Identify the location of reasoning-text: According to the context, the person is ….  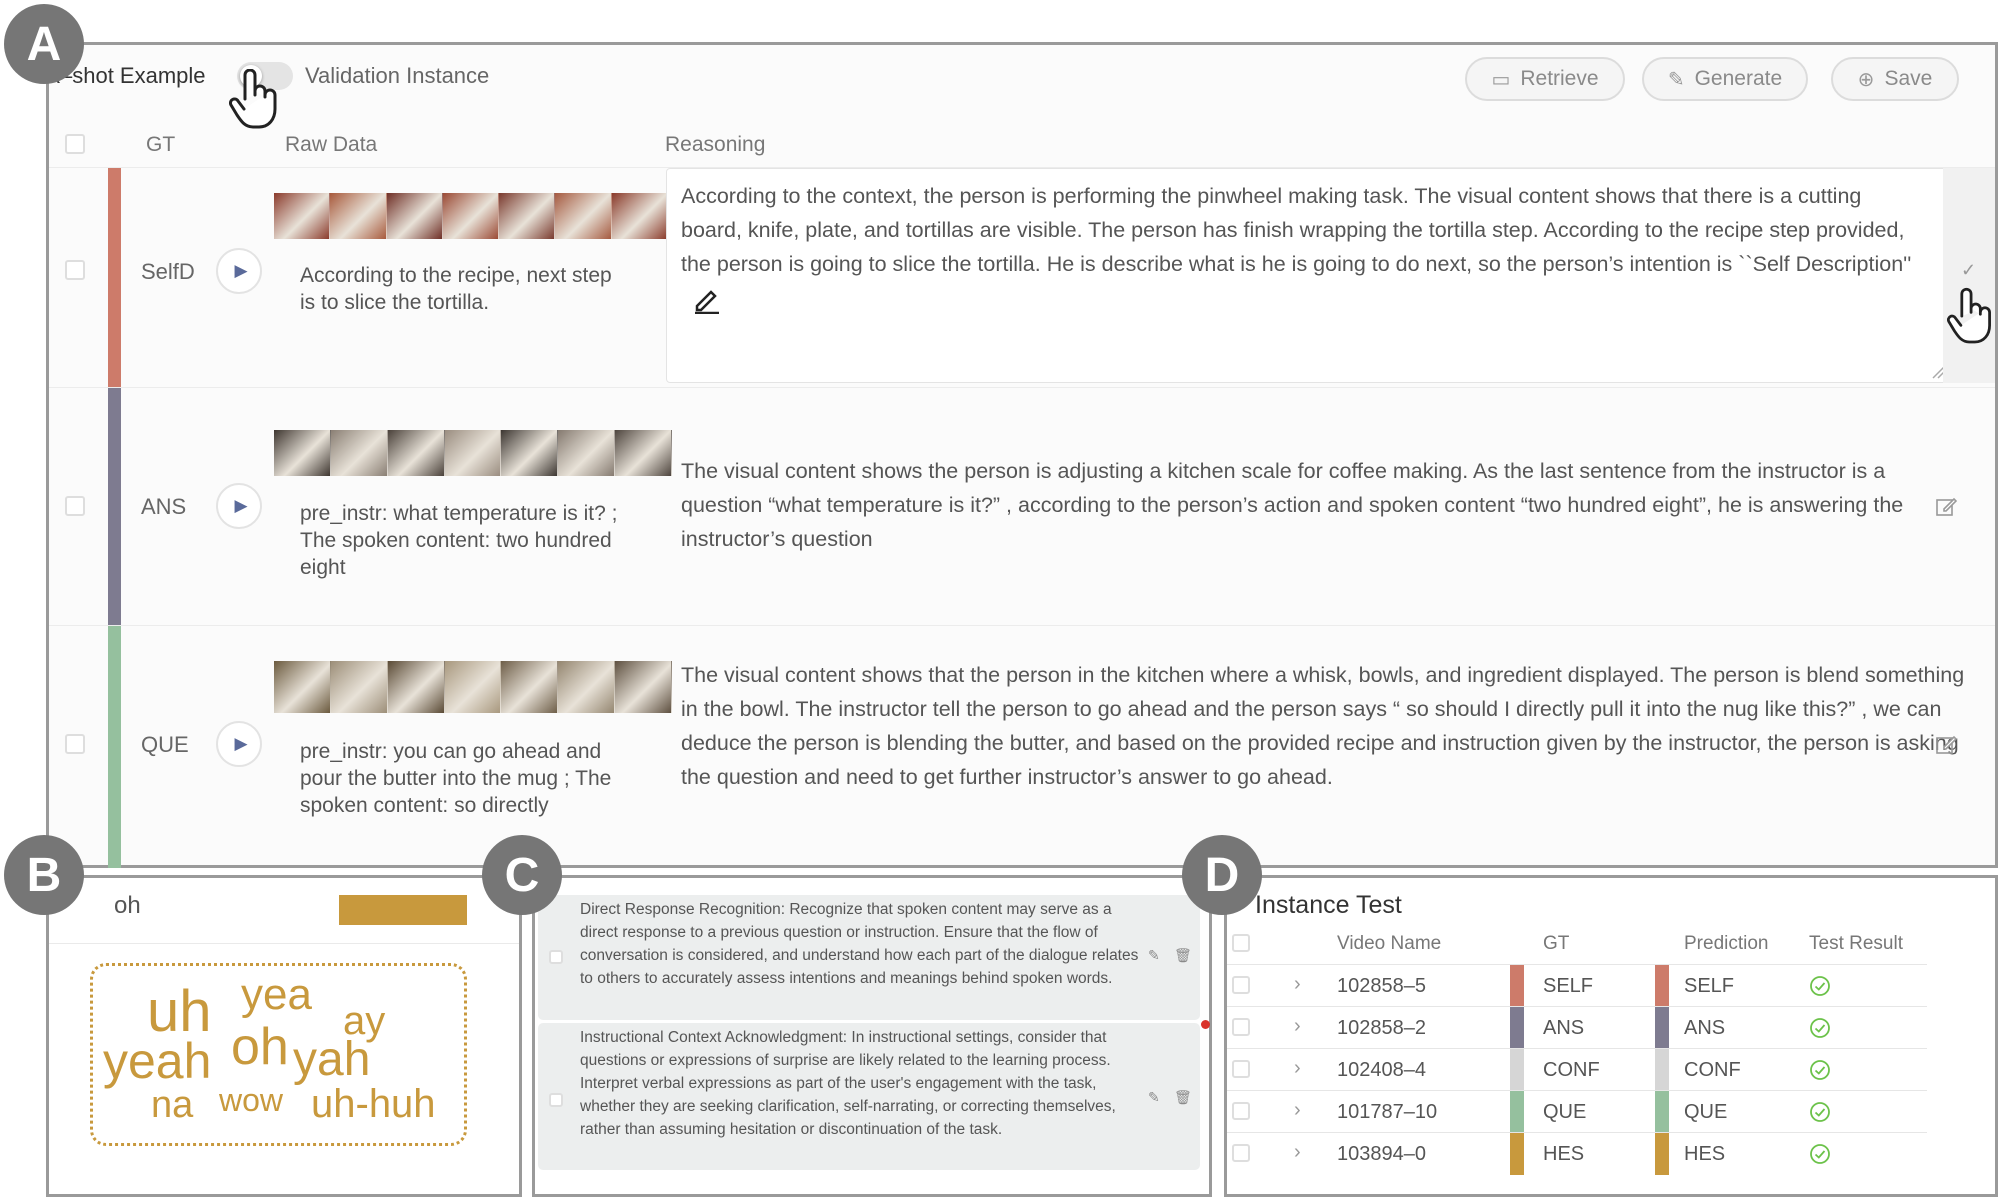
(1301, 247).